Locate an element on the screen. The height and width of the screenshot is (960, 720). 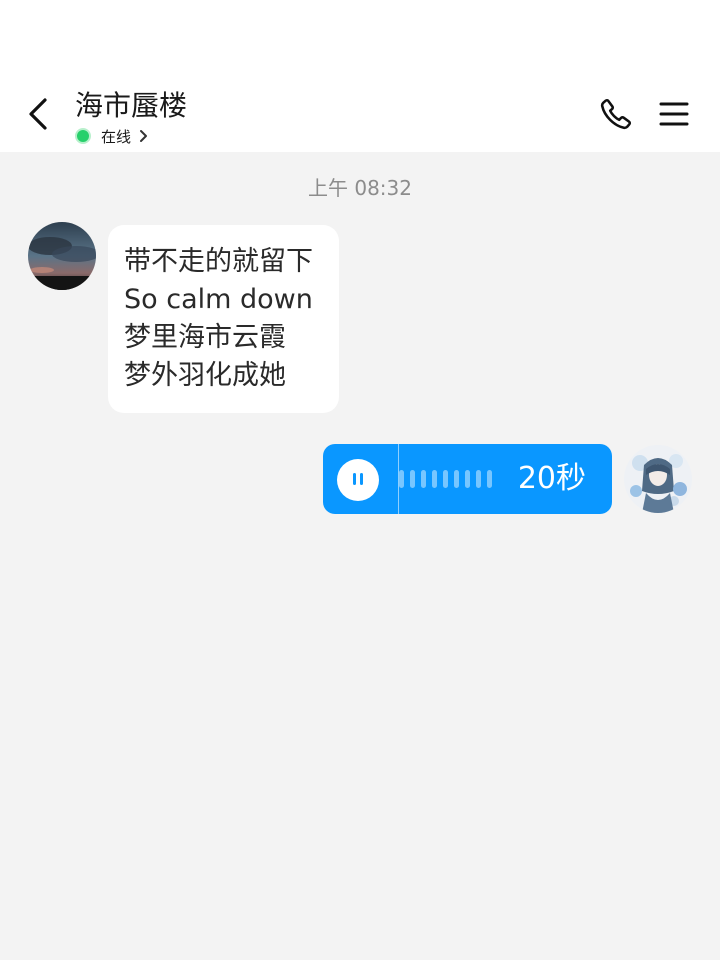
contact-avatar is located at coordinates (62, 256).